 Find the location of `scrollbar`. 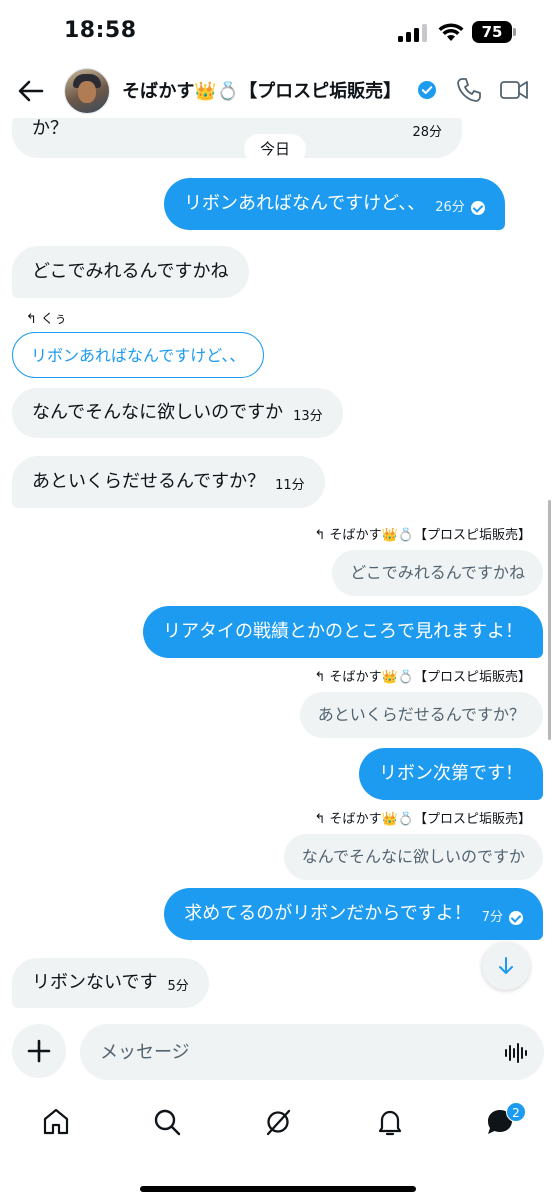

scrollbar is located at coordinates (549, 620).